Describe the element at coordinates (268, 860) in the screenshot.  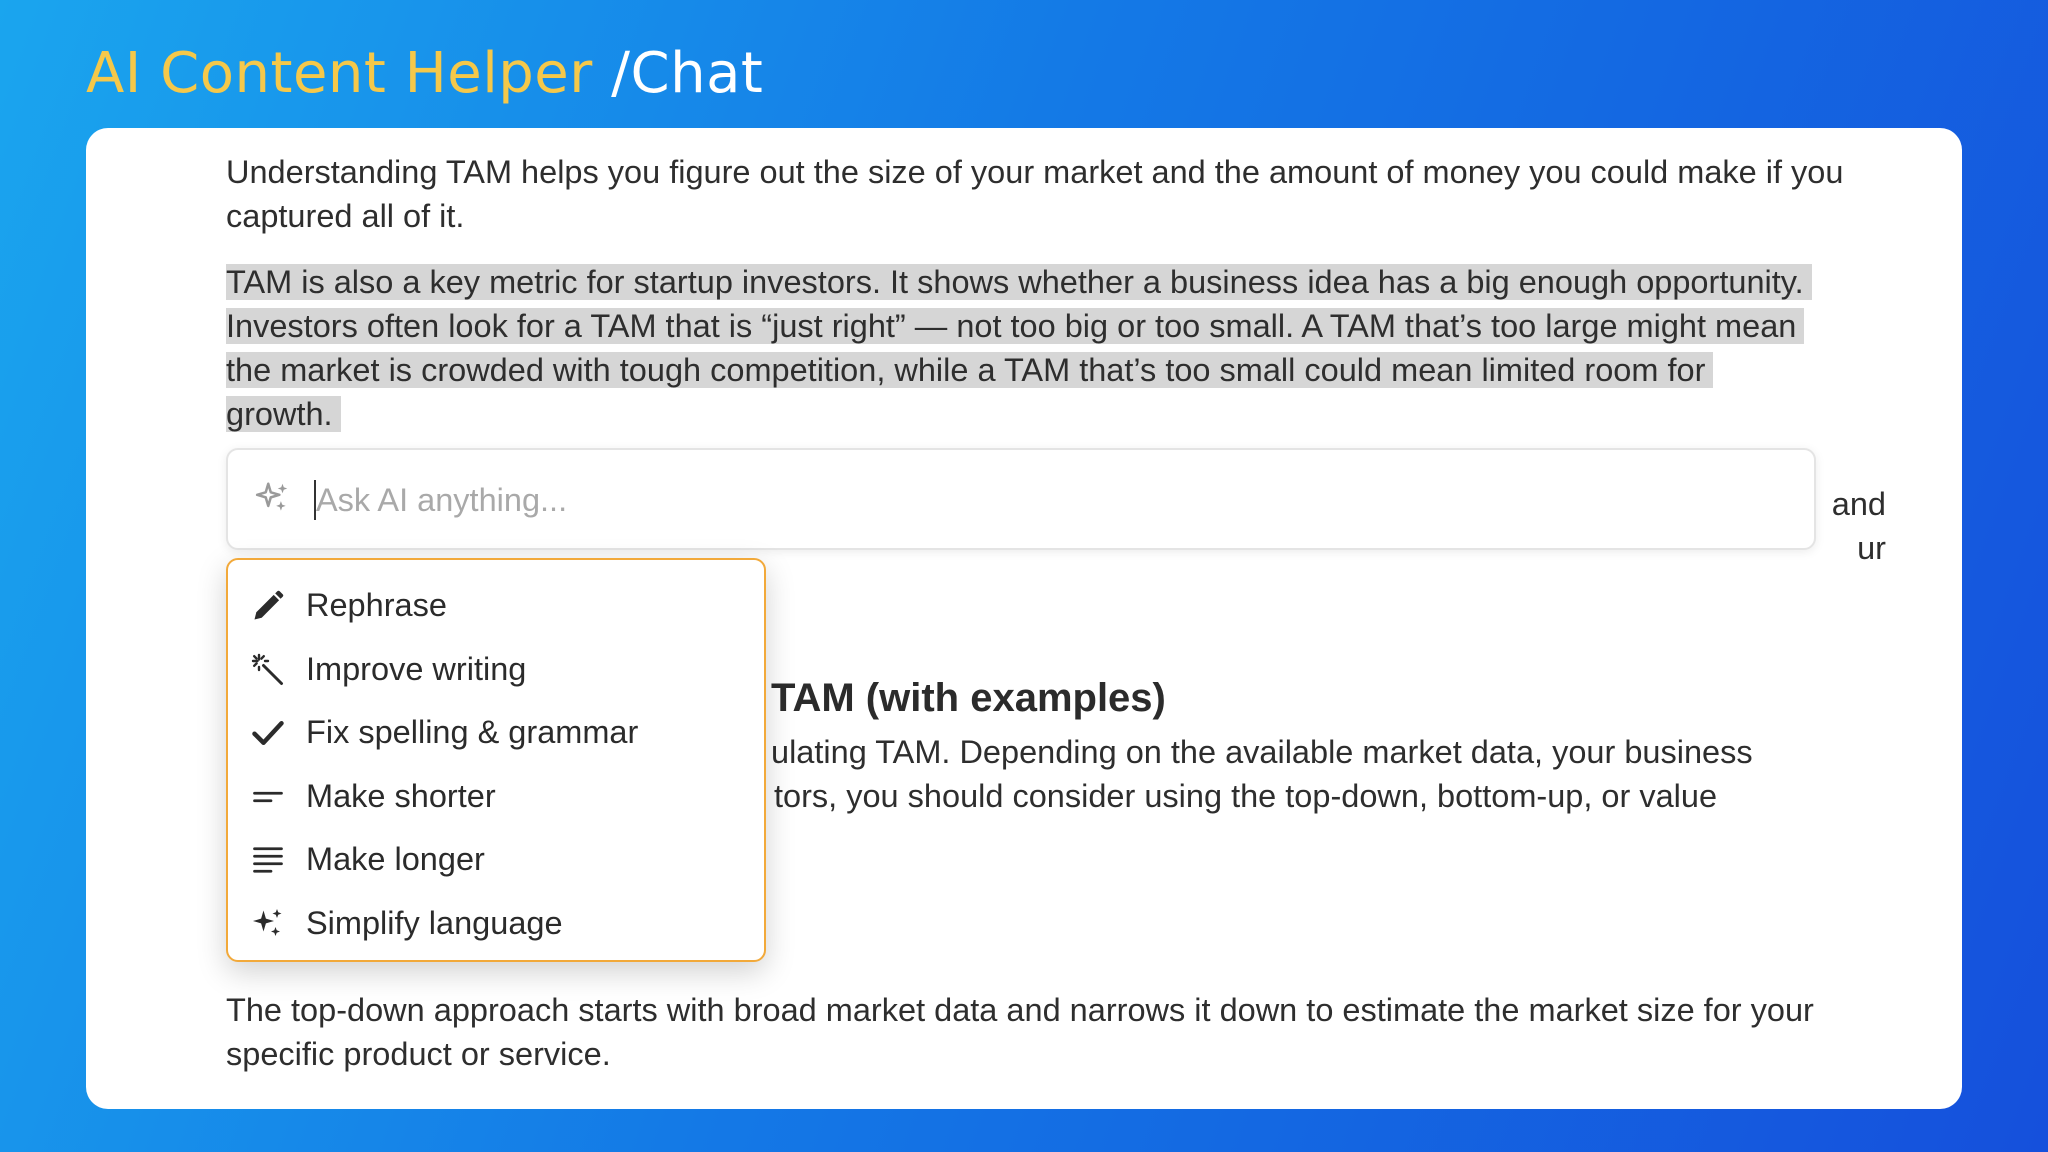
I see `long-lines-icon` at that location.